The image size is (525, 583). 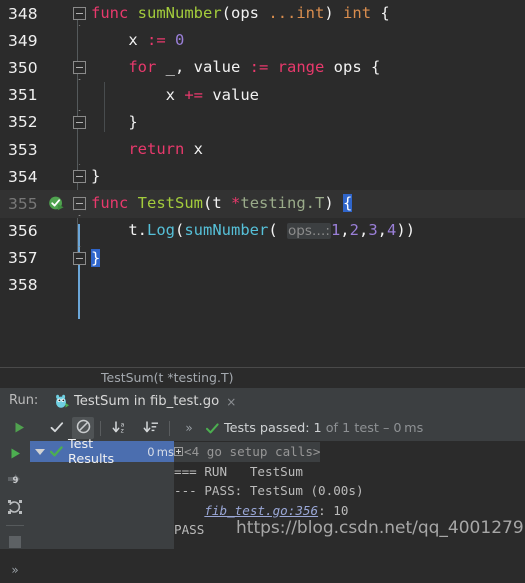 What do you see at coordinates (23, 122) in the screenshot?
I see `line-number: 352` at bounding box center [23, 122].